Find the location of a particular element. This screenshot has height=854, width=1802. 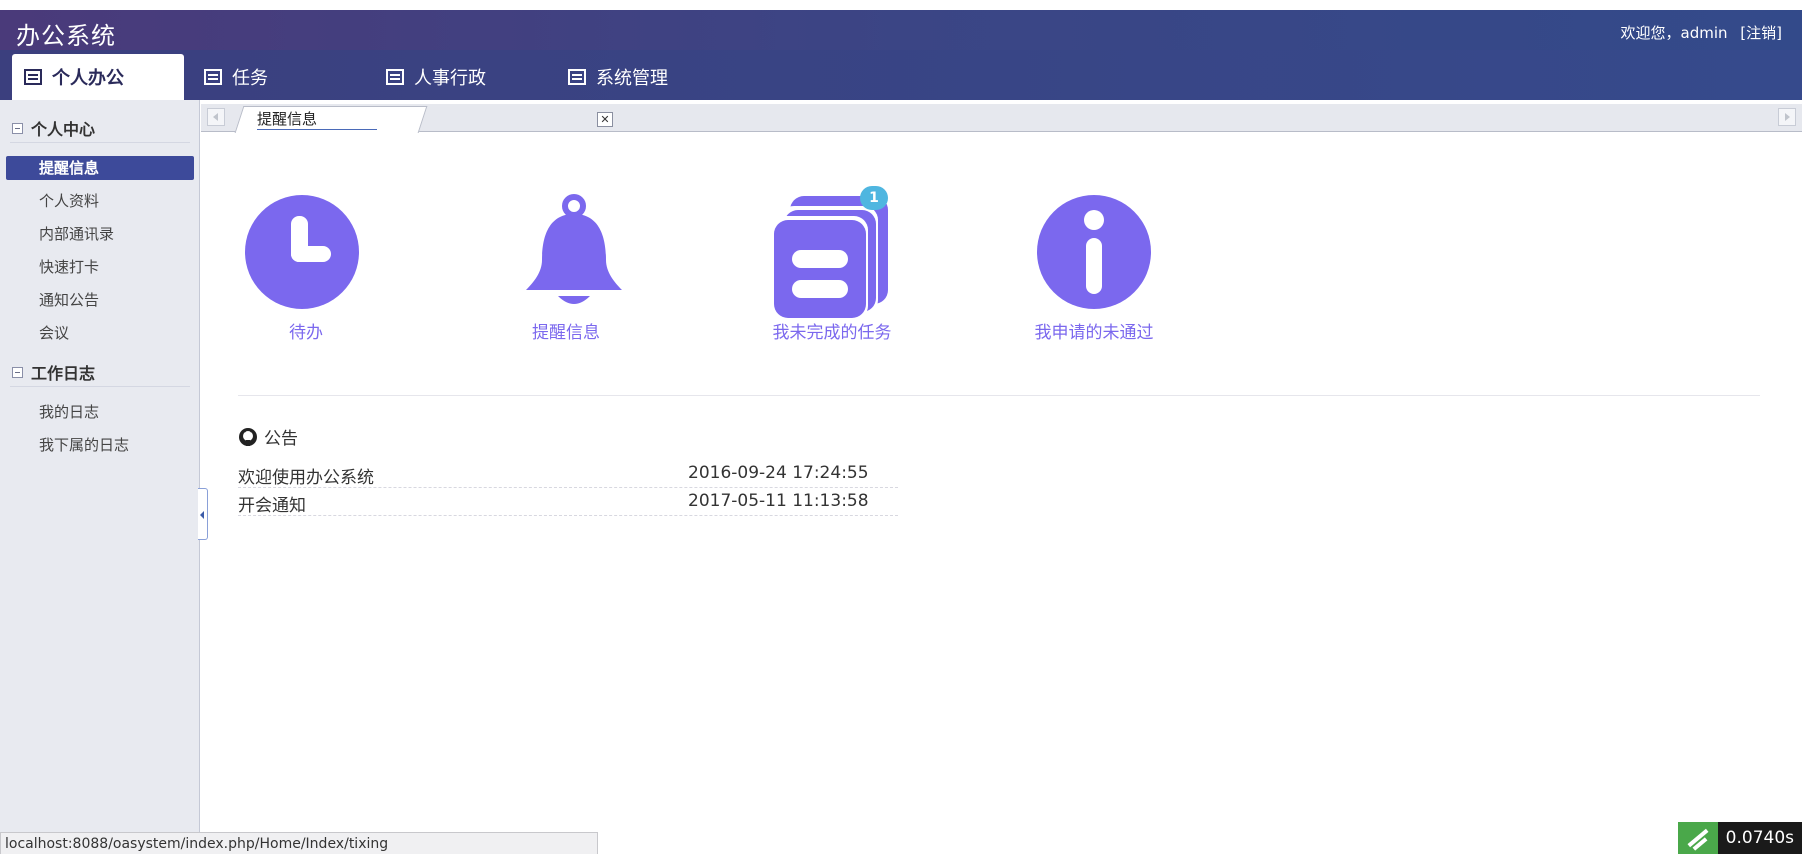

task-count-badge: 1 is located at coordinates (874, 198).